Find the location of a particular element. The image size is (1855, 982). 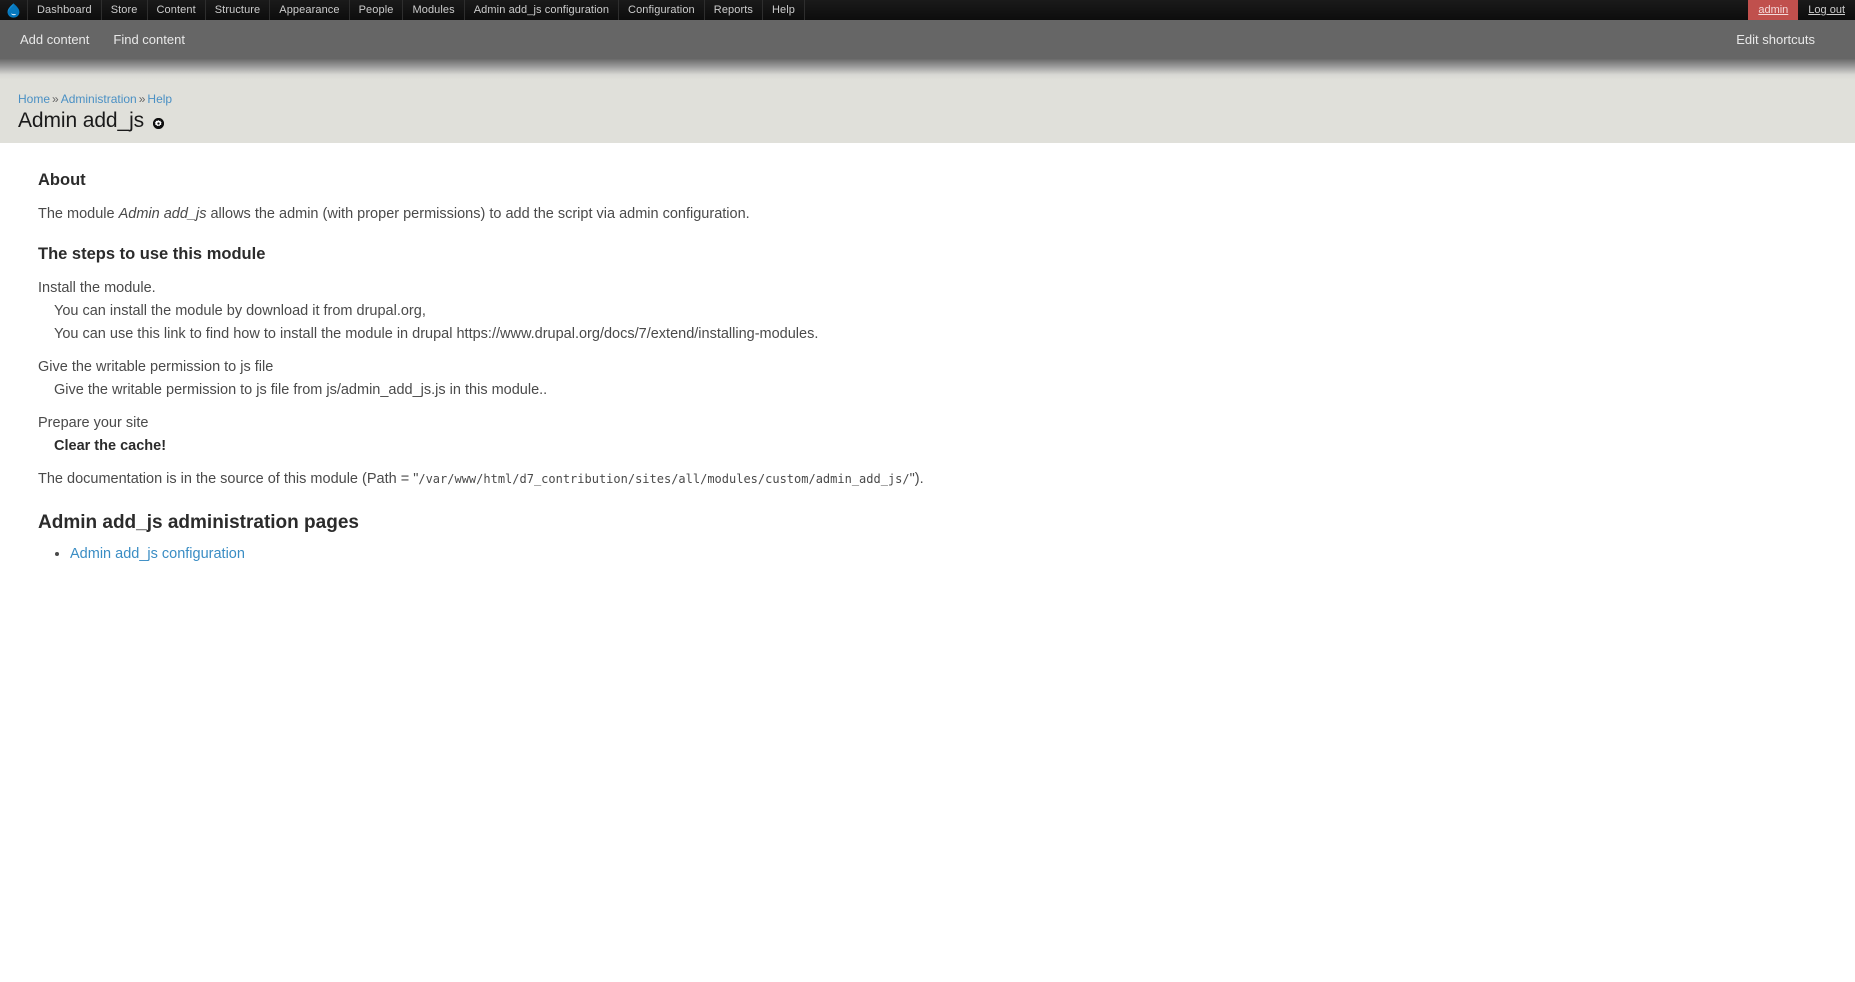

page-header: Home» Administration» Help Admin add_js is located at coordinates (927, 111).